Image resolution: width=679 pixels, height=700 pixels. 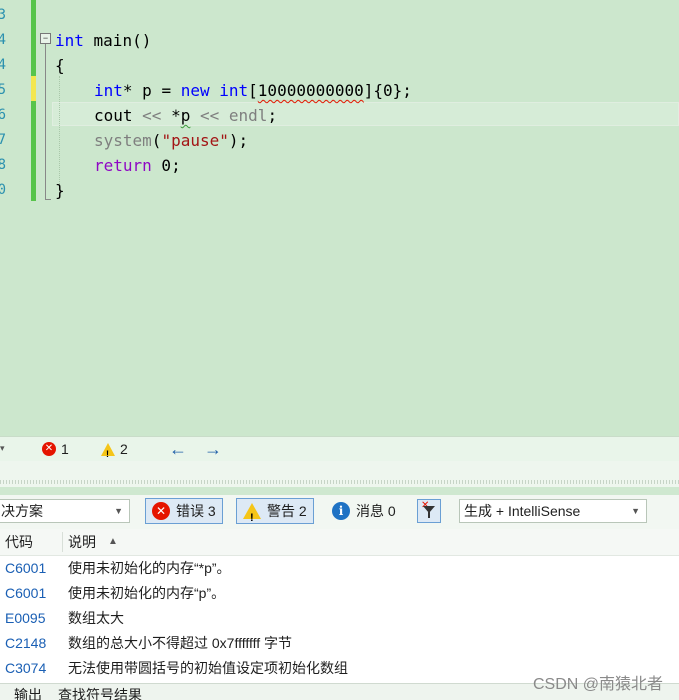 I want to click on pane-splitter, so click(x=339, y=474).